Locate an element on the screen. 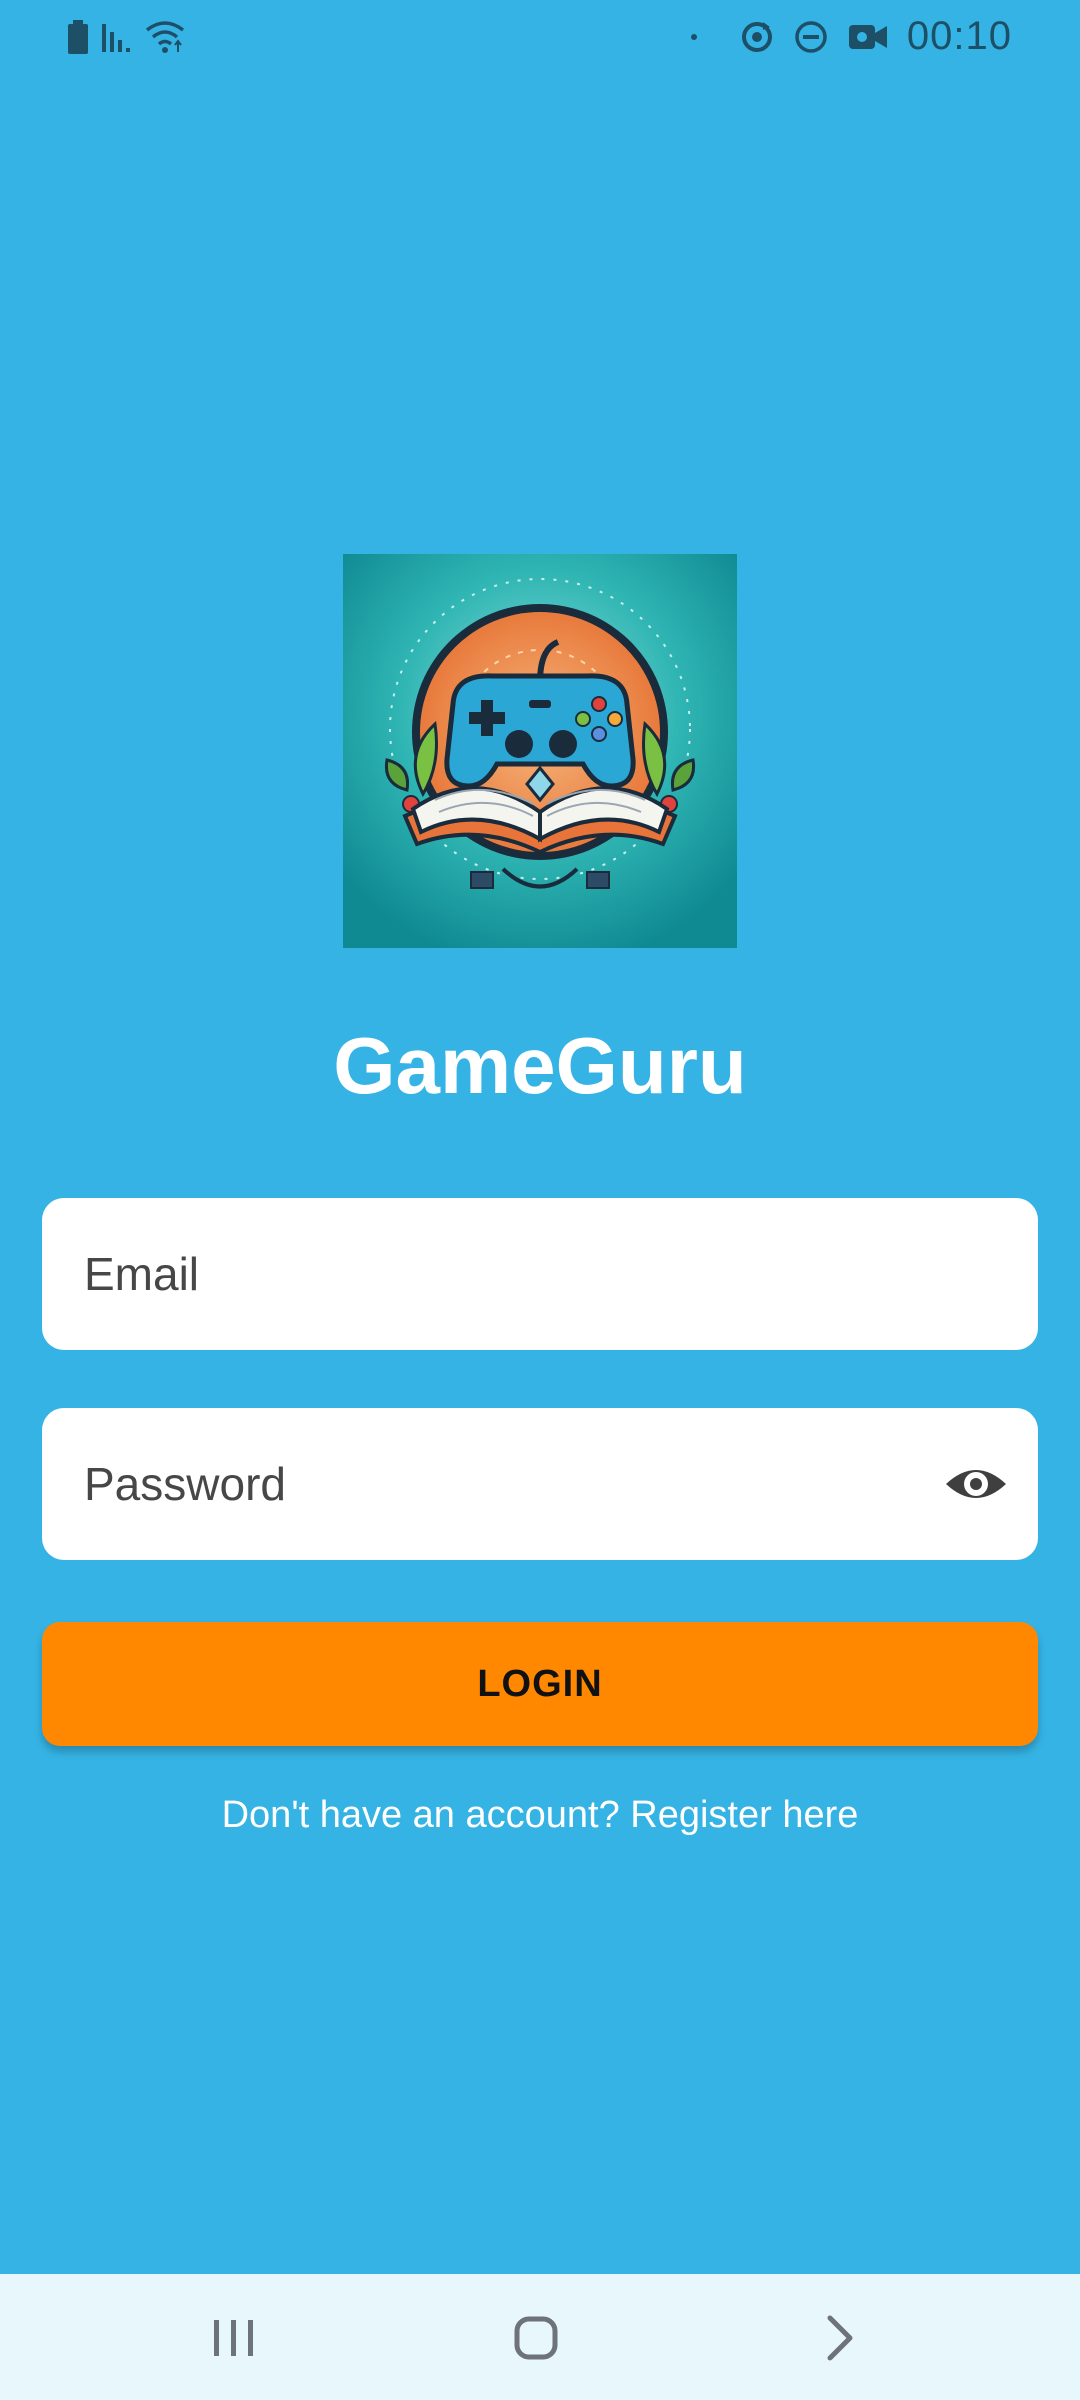 The image size is (1080, 2400). status-time: 00:10 is located at coordinates (959, 36).